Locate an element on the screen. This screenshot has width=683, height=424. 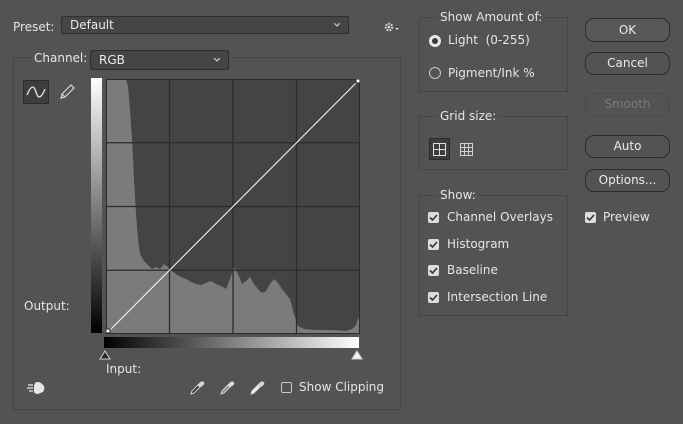
ok-button: OK is located at coordinates (627, 30).